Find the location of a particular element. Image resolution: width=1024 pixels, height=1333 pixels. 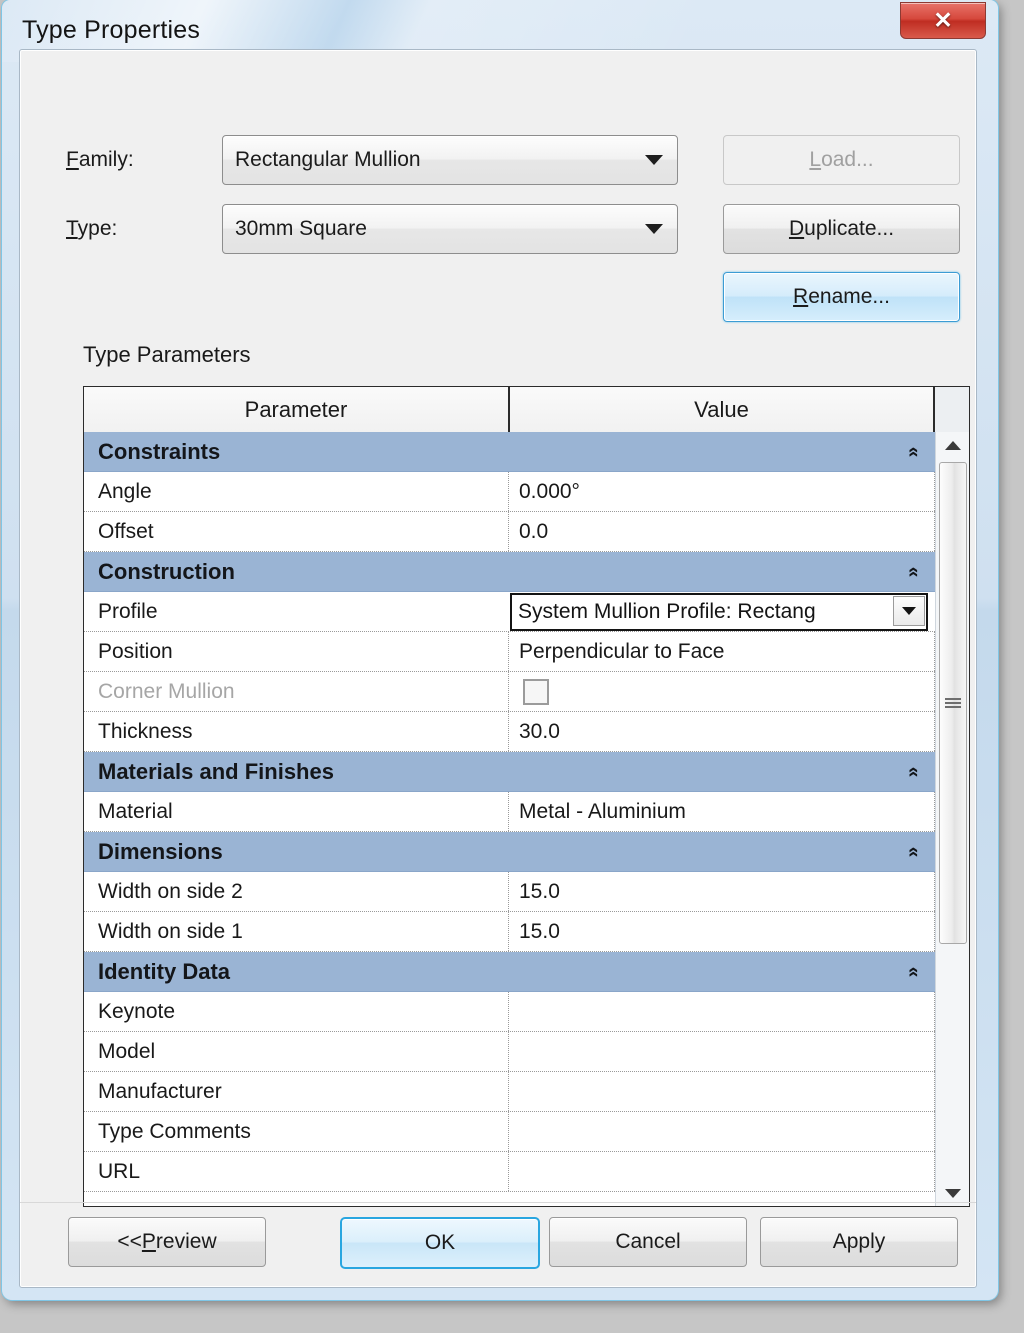

group-name: Constraints is located at coordinates (159, 451).